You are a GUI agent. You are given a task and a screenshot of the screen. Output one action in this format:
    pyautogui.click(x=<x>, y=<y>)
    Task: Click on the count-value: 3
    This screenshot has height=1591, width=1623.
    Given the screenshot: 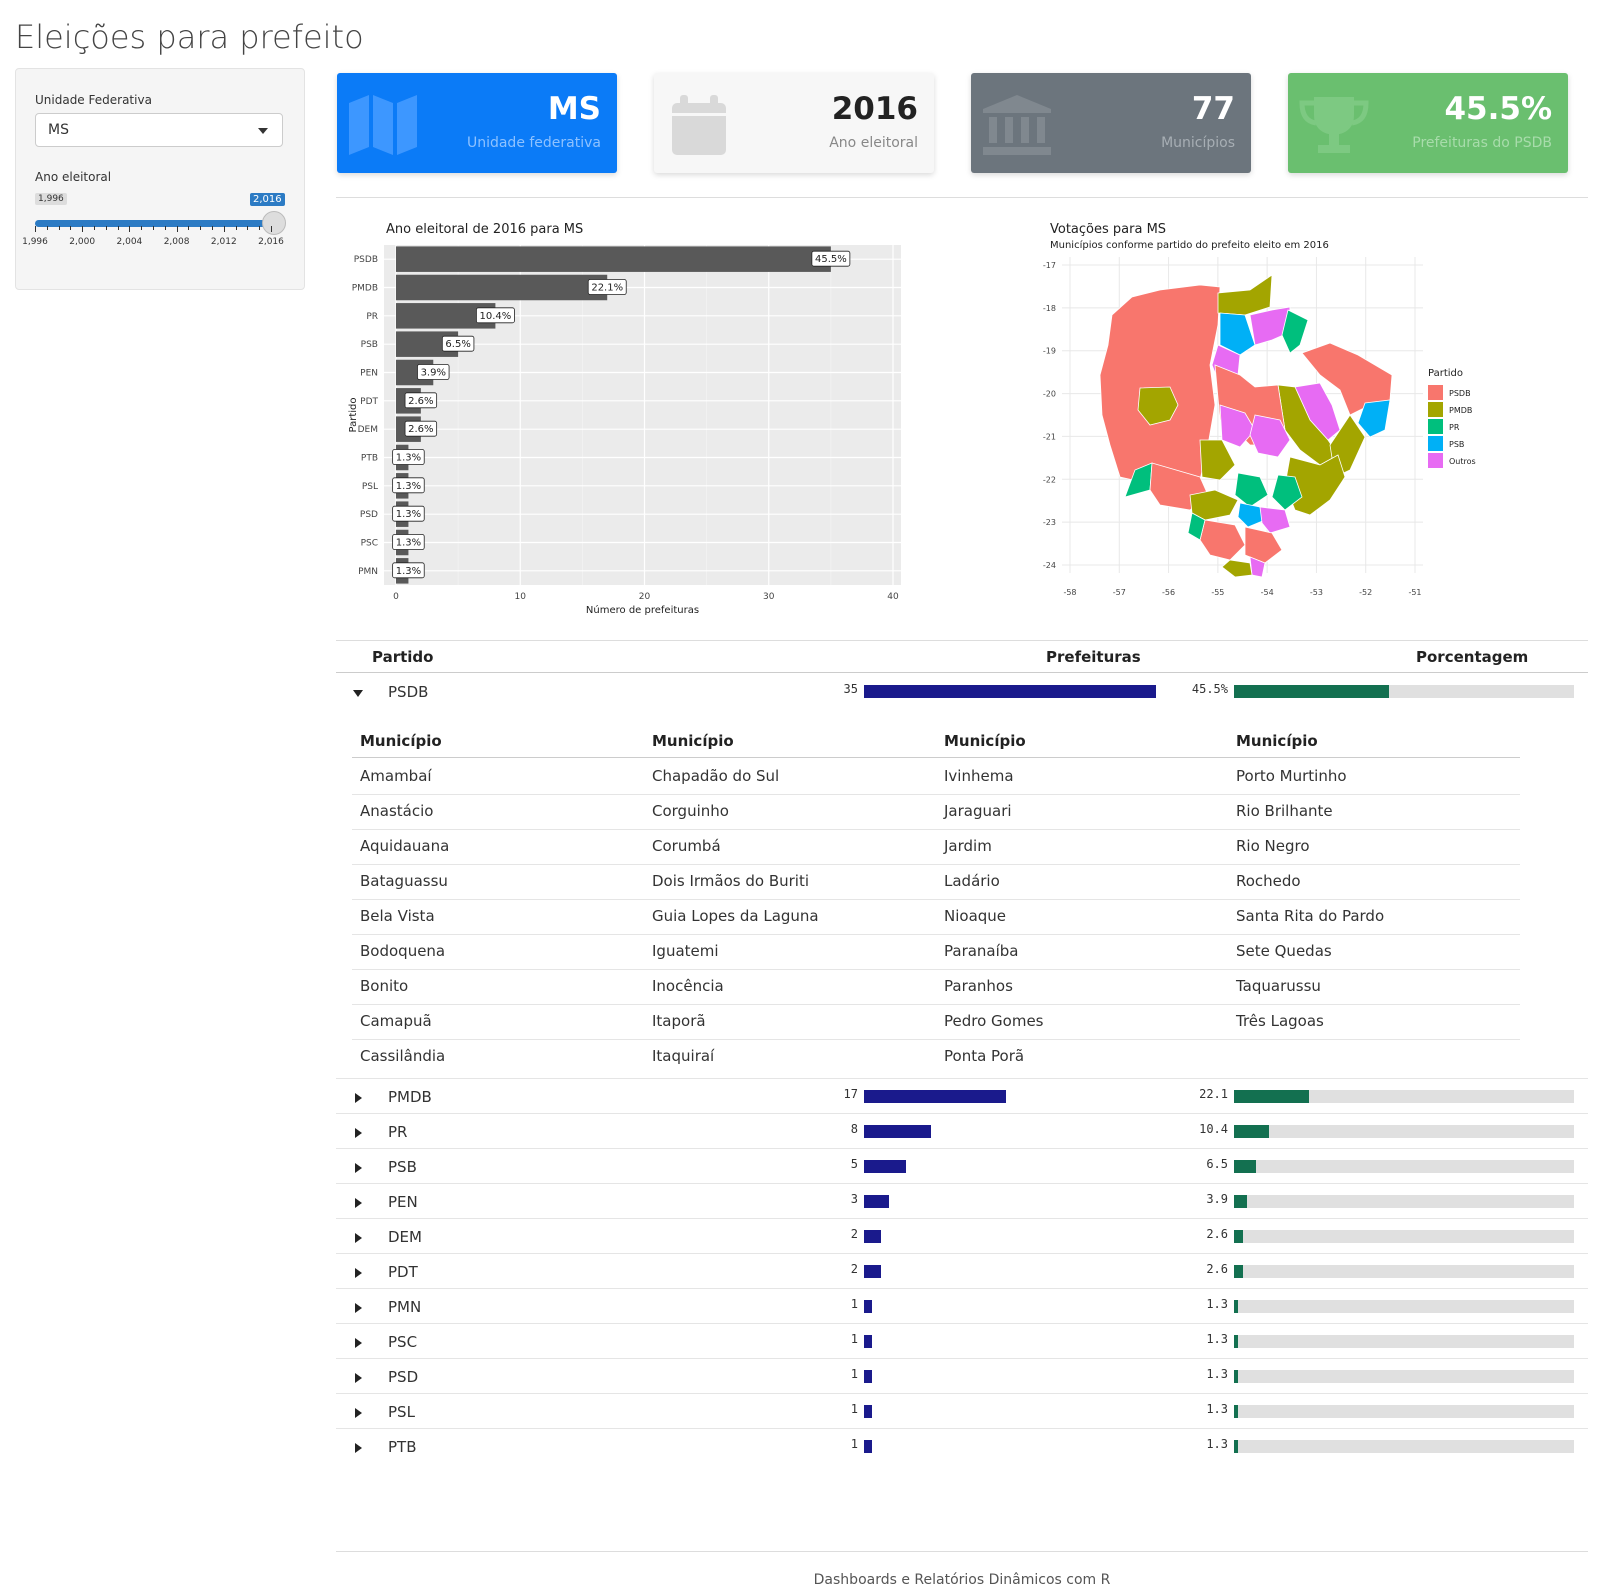 What is the action you would take?
    pyautogui.click(x=854, y=1199)
    